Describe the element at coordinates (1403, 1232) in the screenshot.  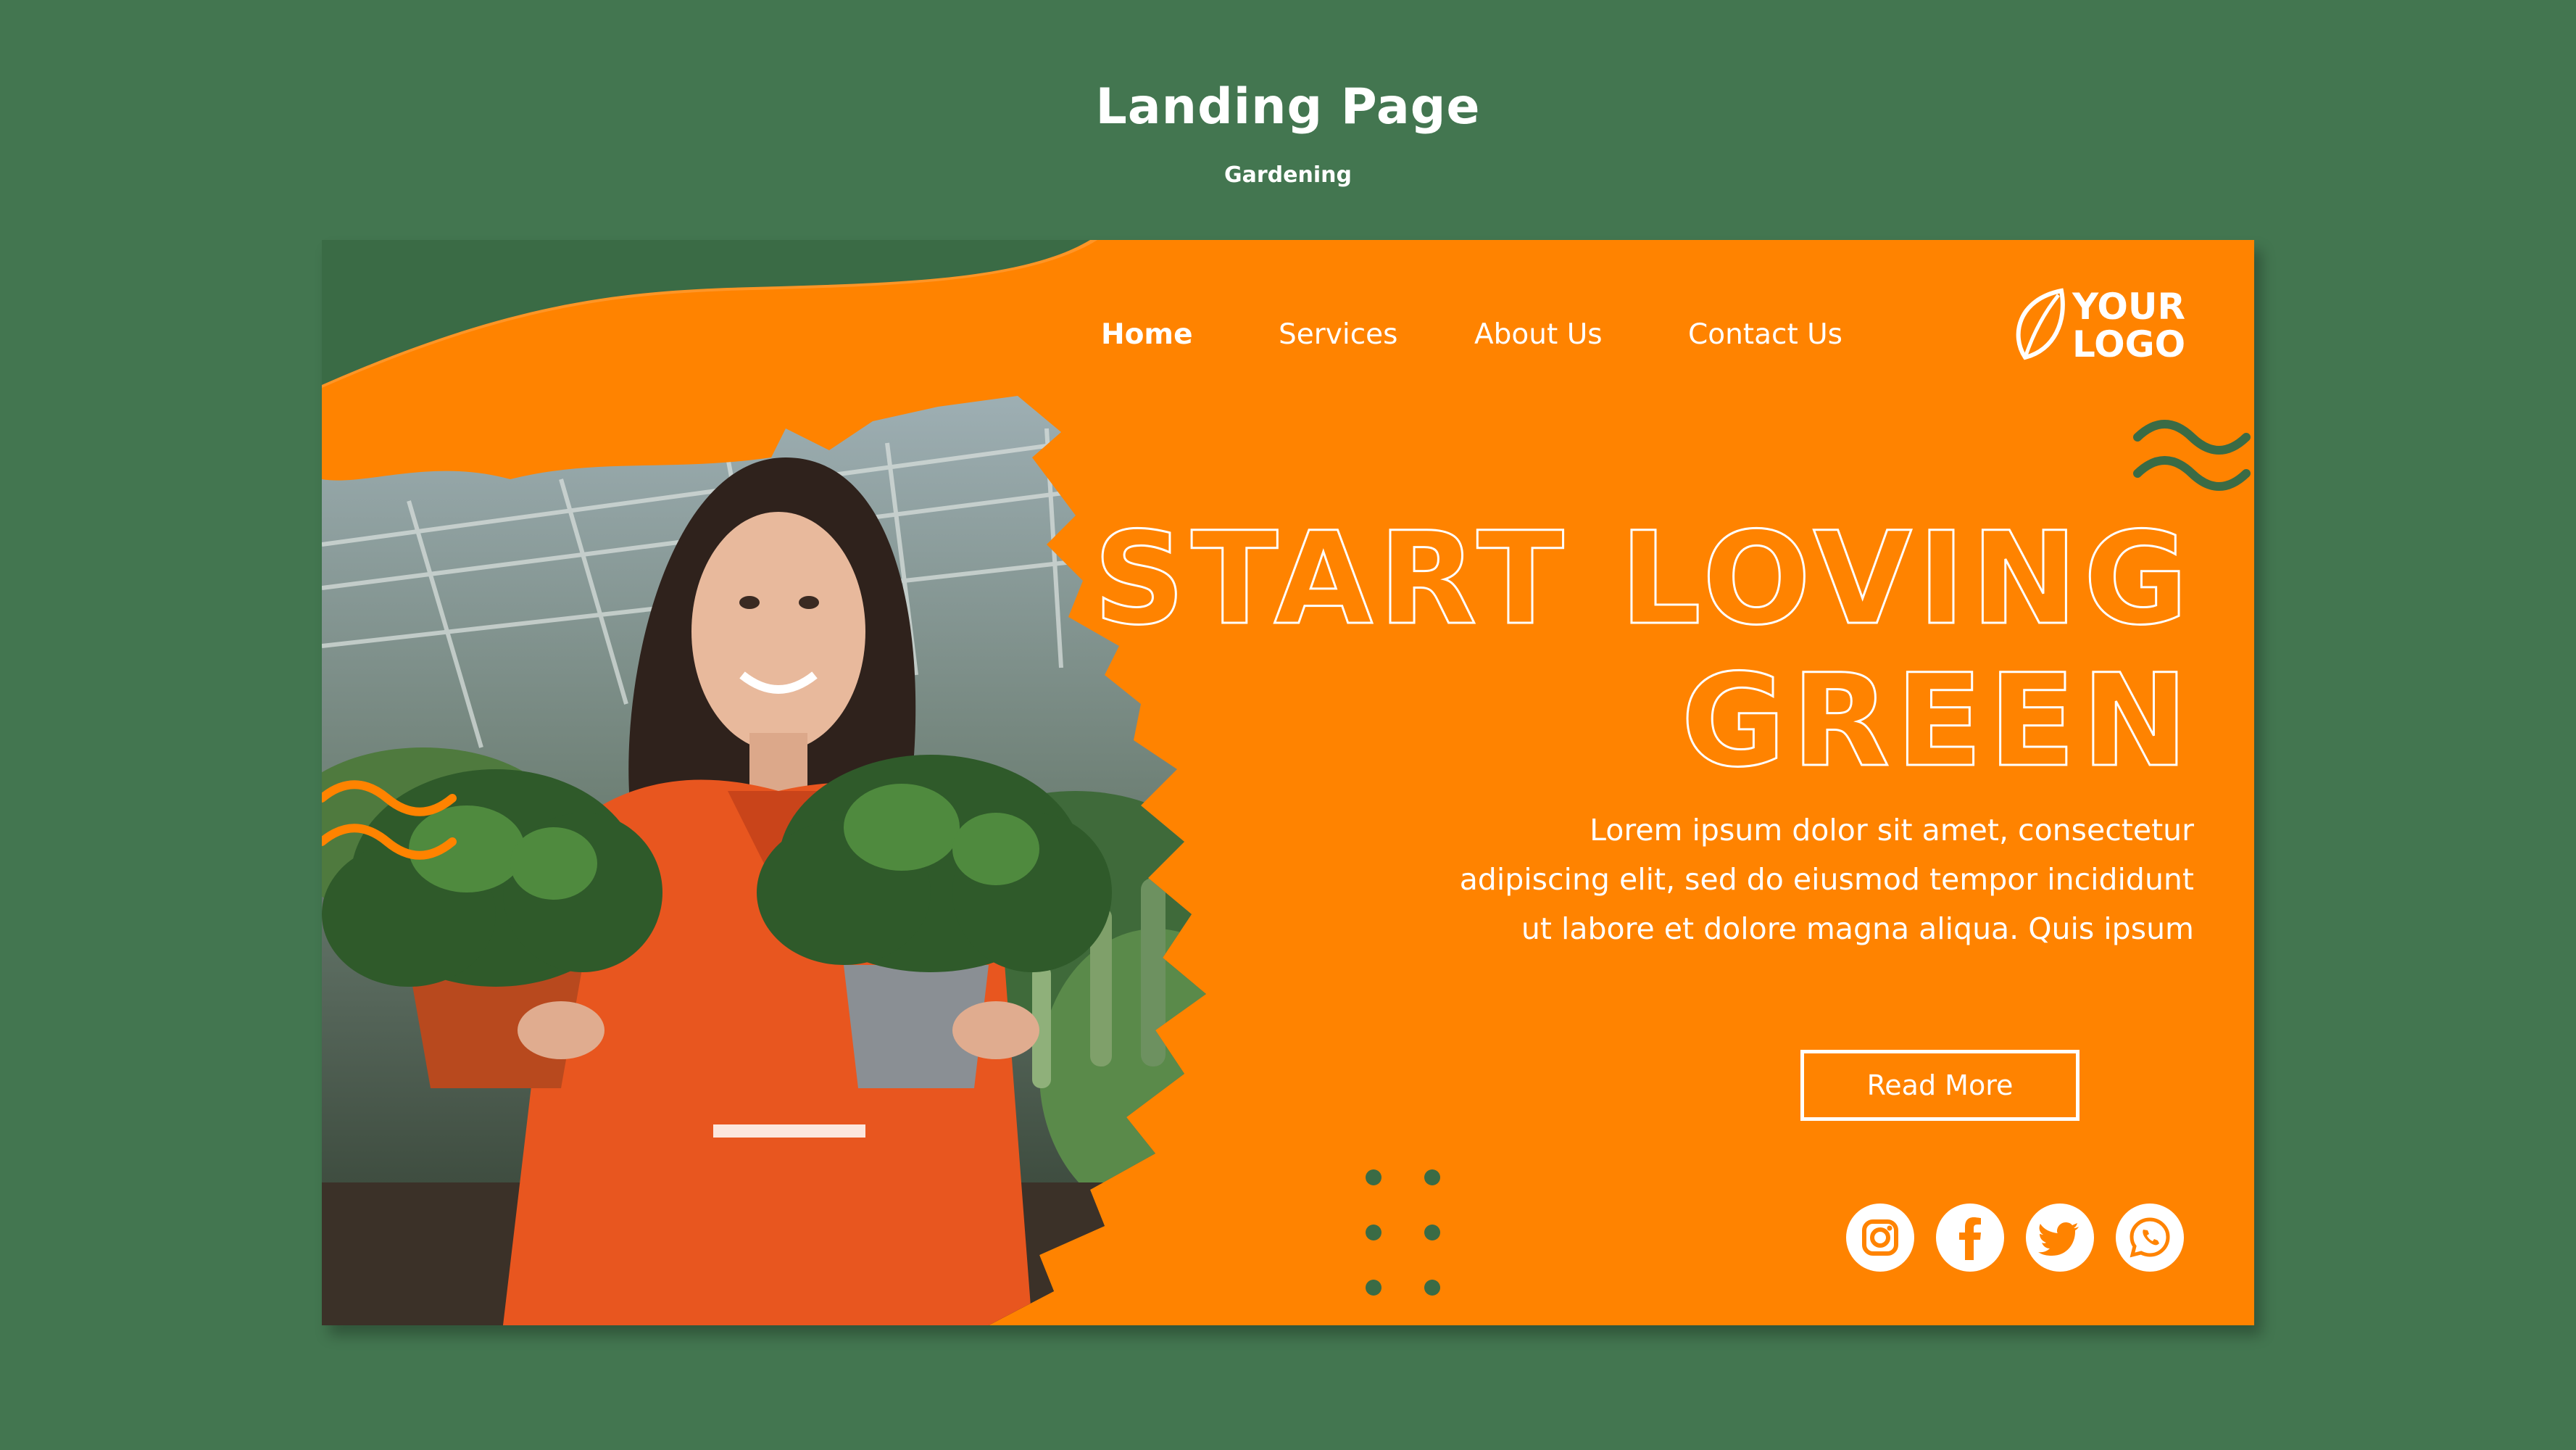
I see `dot-grid` at that location.